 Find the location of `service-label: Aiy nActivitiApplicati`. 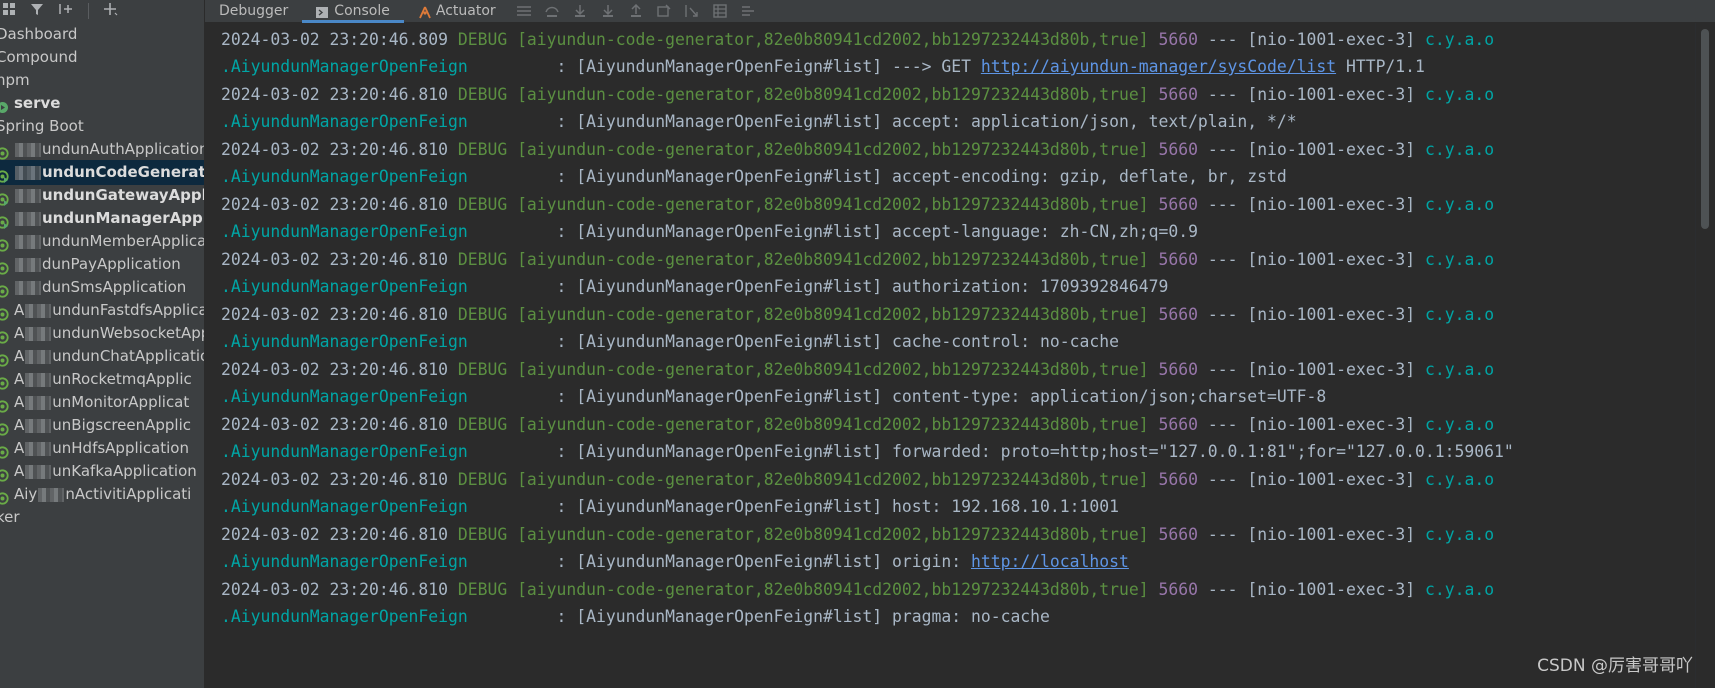

service-label: Aiy nActivitiApplicati is located at coordinates (102, 494).